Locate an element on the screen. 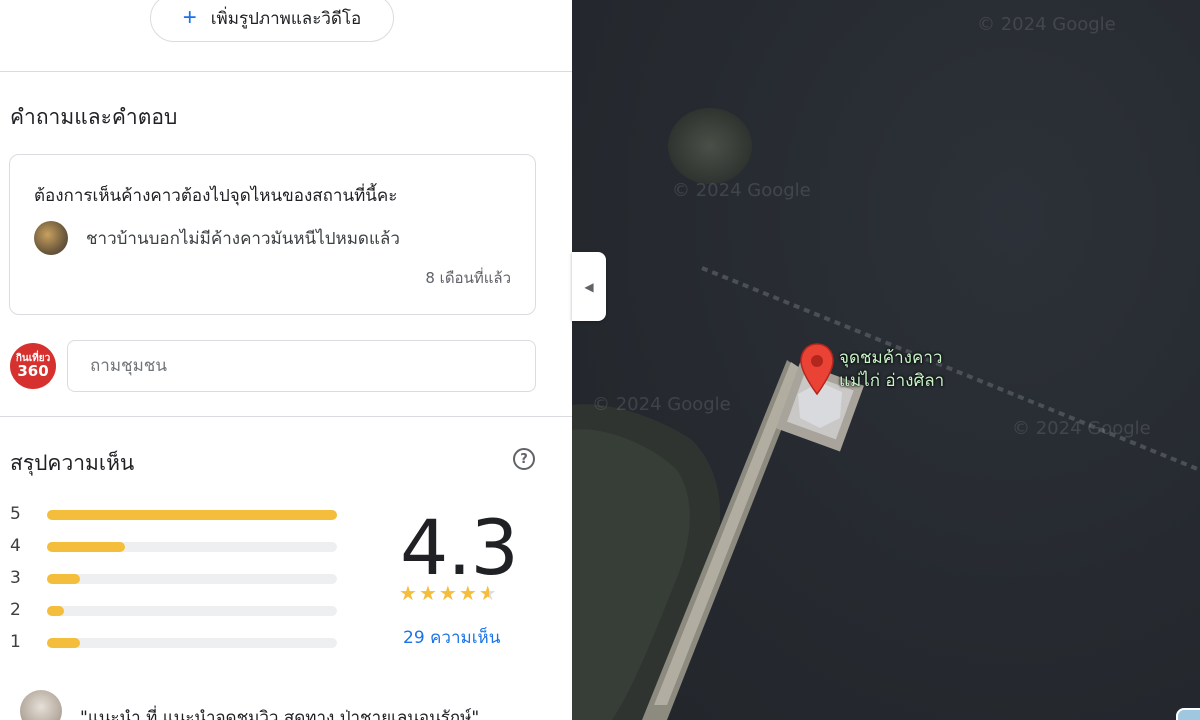 The height and width of the screenshot is (720, 1200). rating-row-label: 4 is located at coordinates (15, 546).